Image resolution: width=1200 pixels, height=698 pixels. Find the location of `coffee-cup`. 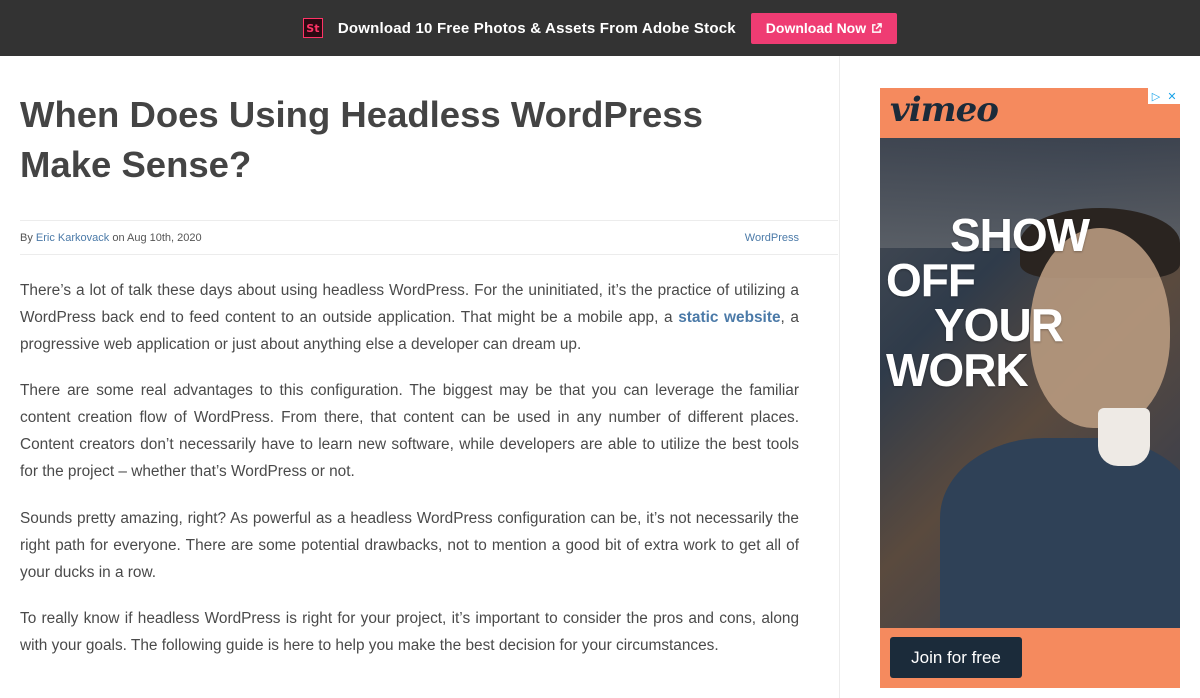

coffee-cup is located at coordinates (1124, 437).